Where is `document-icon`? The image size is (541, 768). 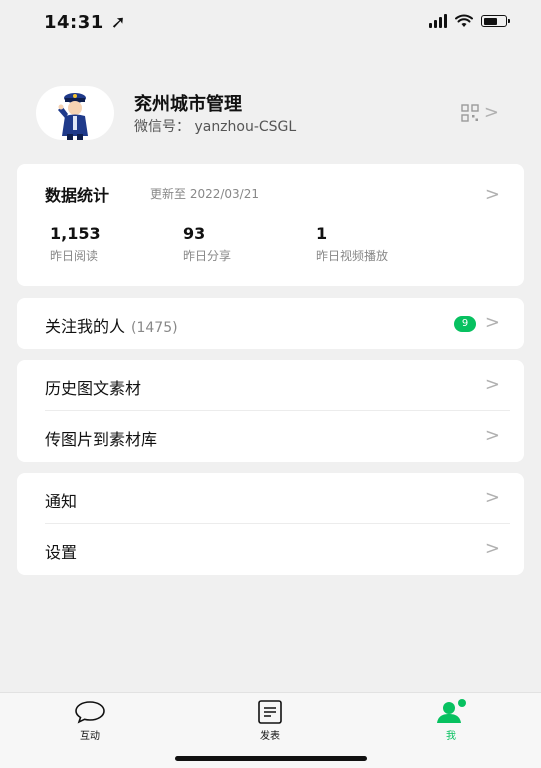
document-icon is located at coordinates (270, 712).